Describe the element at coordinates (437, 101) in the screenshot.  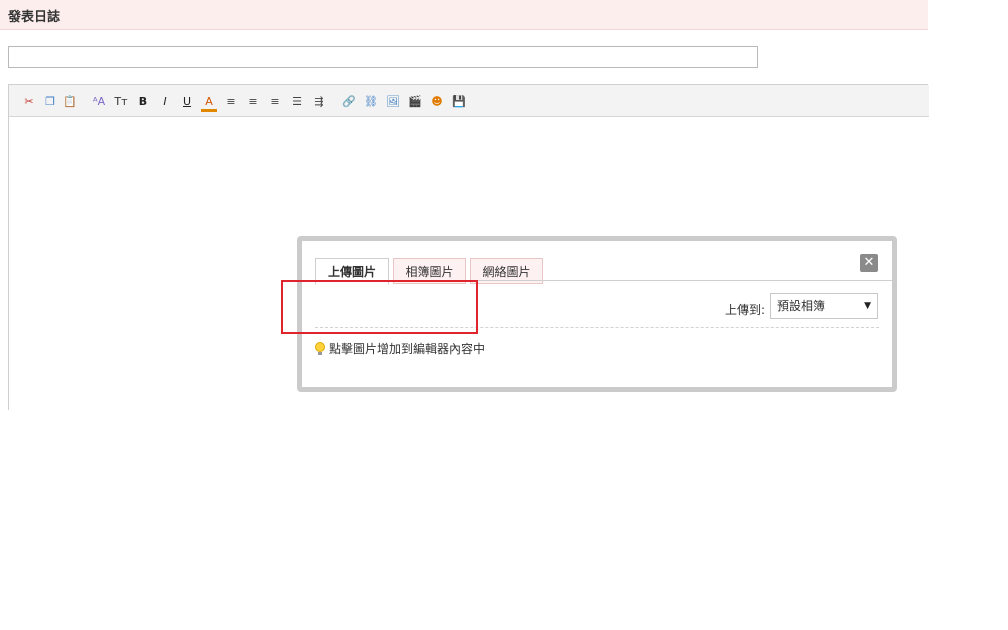
I see `emoticon-icon: ☻` at that location.